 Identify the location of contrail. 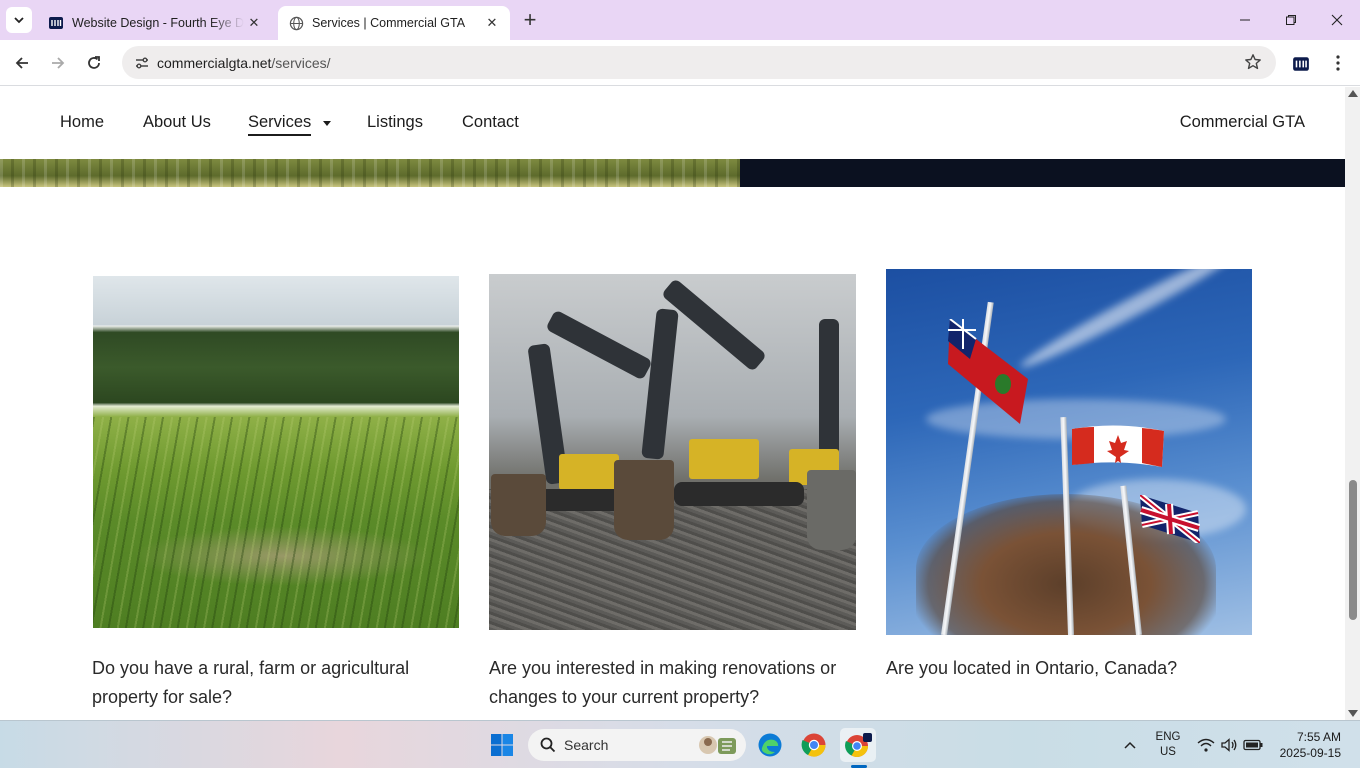
(1131, 322).